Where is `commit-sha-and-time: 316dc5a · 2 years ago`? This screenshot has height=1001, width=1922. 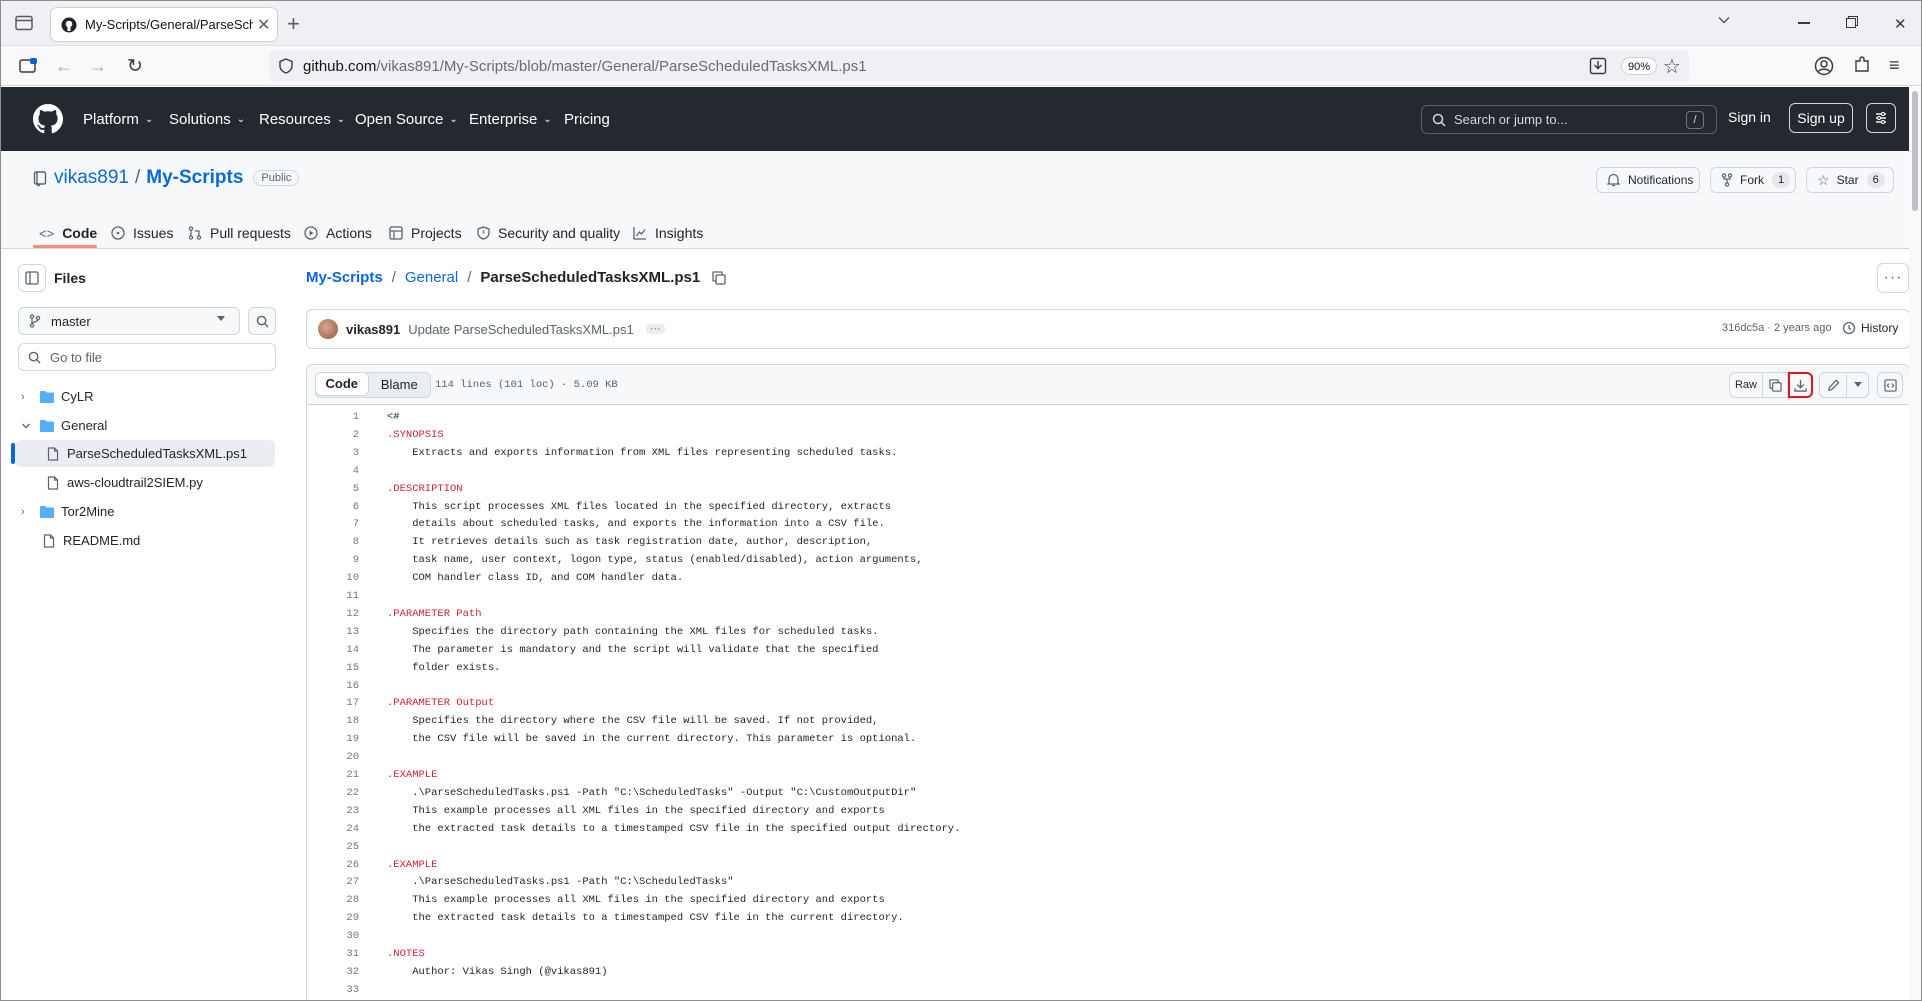 commit-sha-and-time: 316dc5a · 2 years ago is located at coordinates (1776, 328).